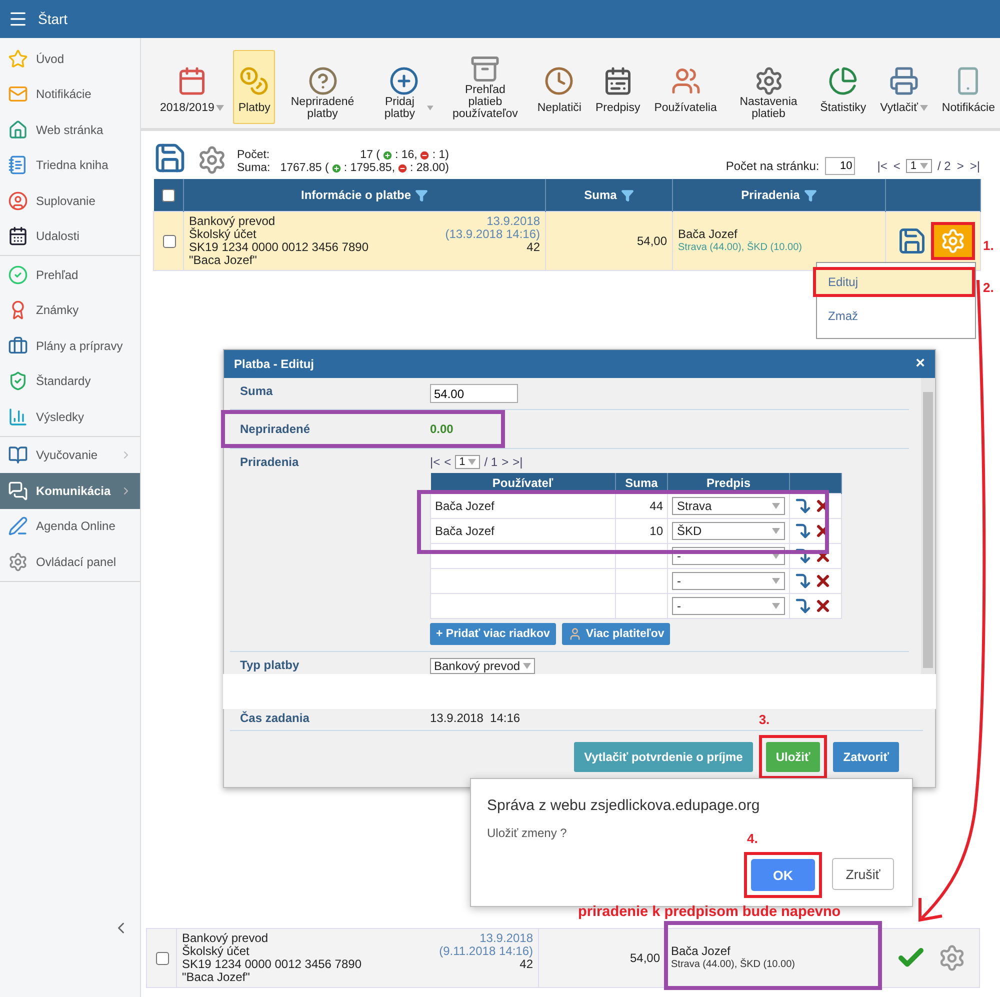  What do you see at coordinates (70, 58) in the screenshot?
I see `sidebar-item: Úvod` at bounding box center [70, 58].